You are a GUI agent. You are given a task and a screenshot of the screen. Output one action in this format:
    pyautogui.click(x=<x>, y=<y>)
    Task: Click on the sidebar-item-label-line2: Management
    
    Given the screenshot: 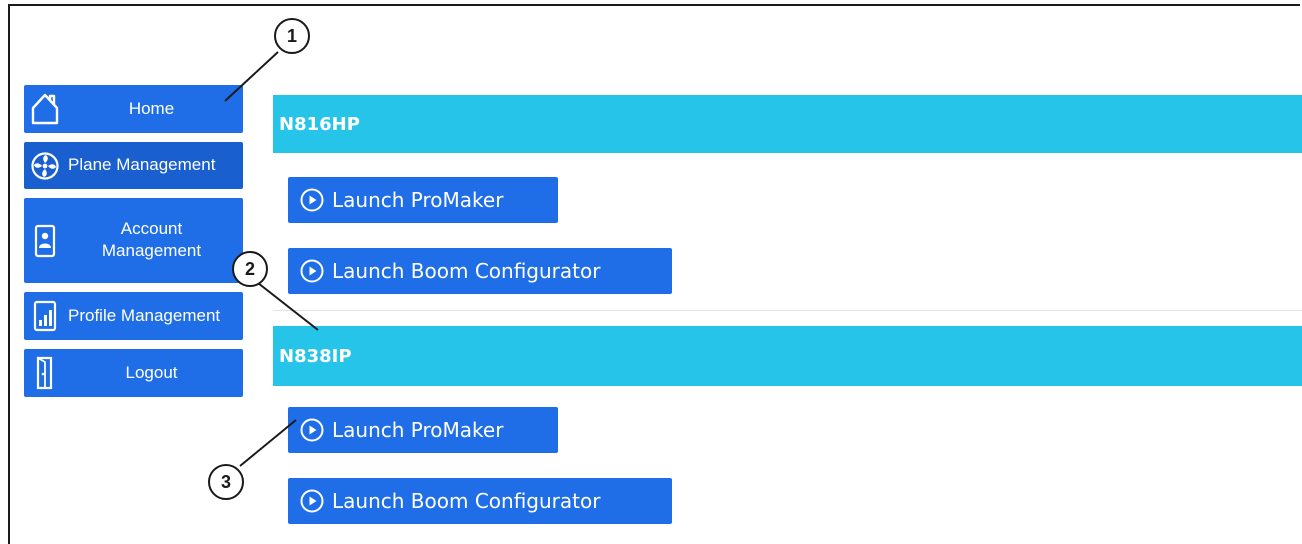 What is the action you would take?
    pyautogui.click(x=151, y=251)
    